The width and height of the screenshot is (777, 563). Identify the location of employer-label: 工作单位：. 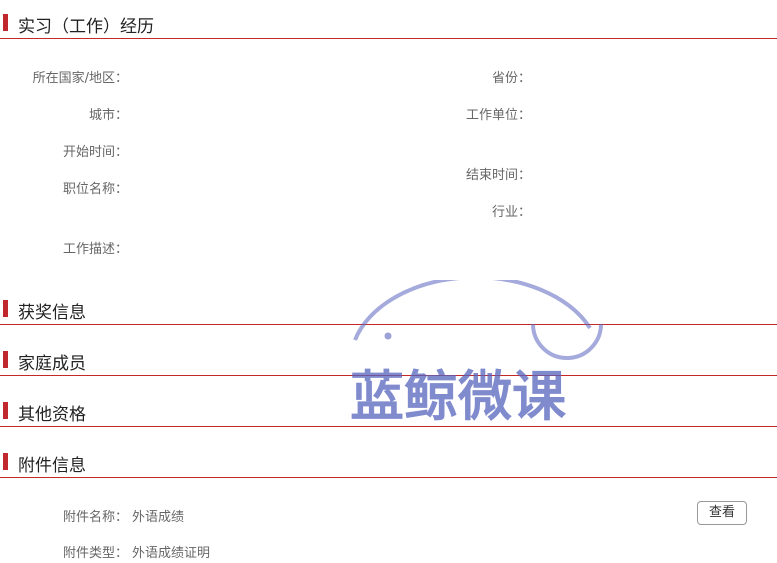
(498, 115).